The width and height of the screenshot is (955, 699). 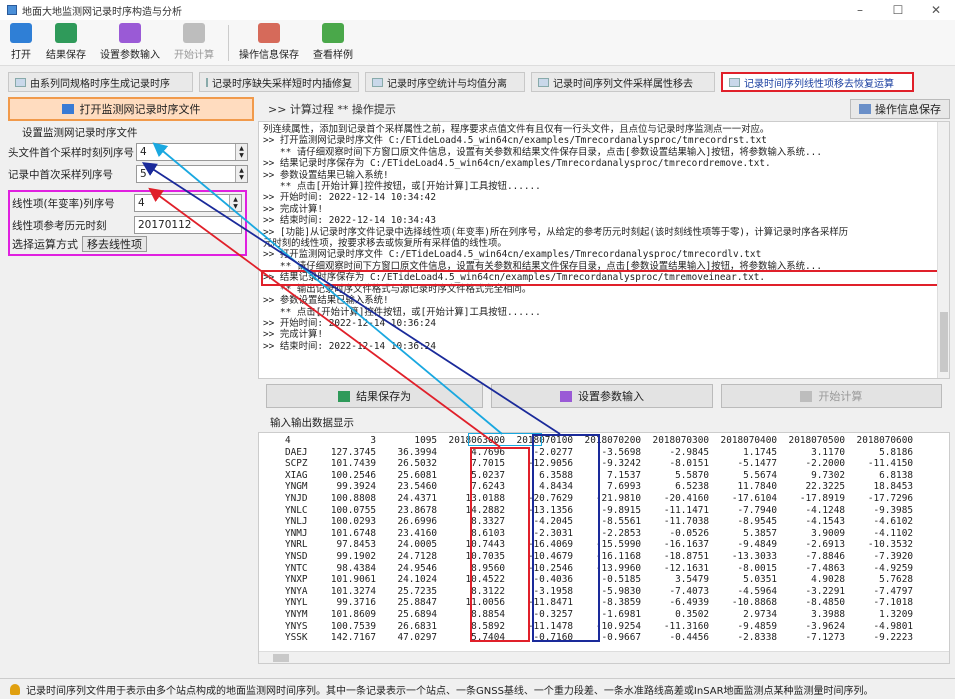 What do you see at coordinates (621, 510) in the screenshot?
I see `table-cell: -9.8915` at bounding box center [621, 510].